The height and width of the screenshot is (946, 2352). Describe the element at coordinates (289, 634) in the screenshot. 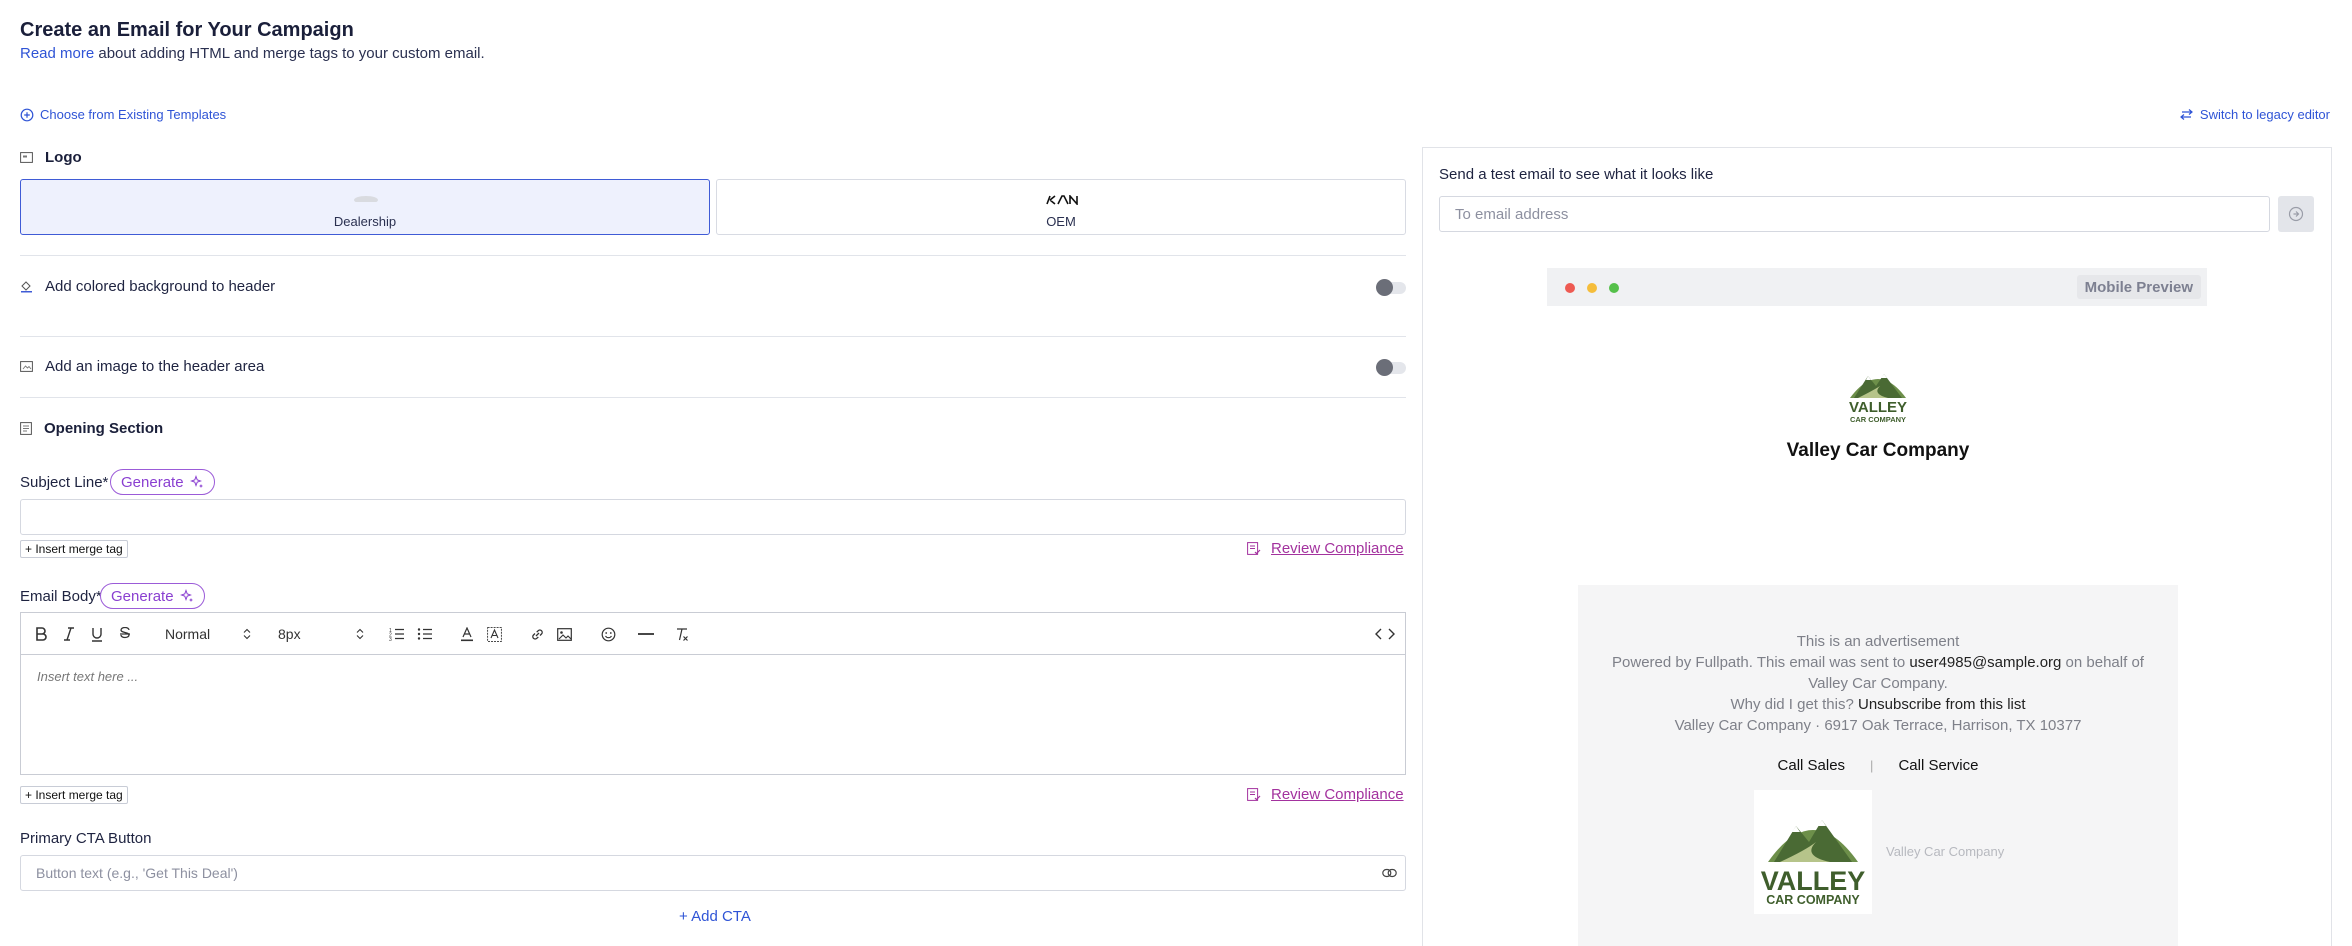

I see `font-size-value: 8px` at that location.